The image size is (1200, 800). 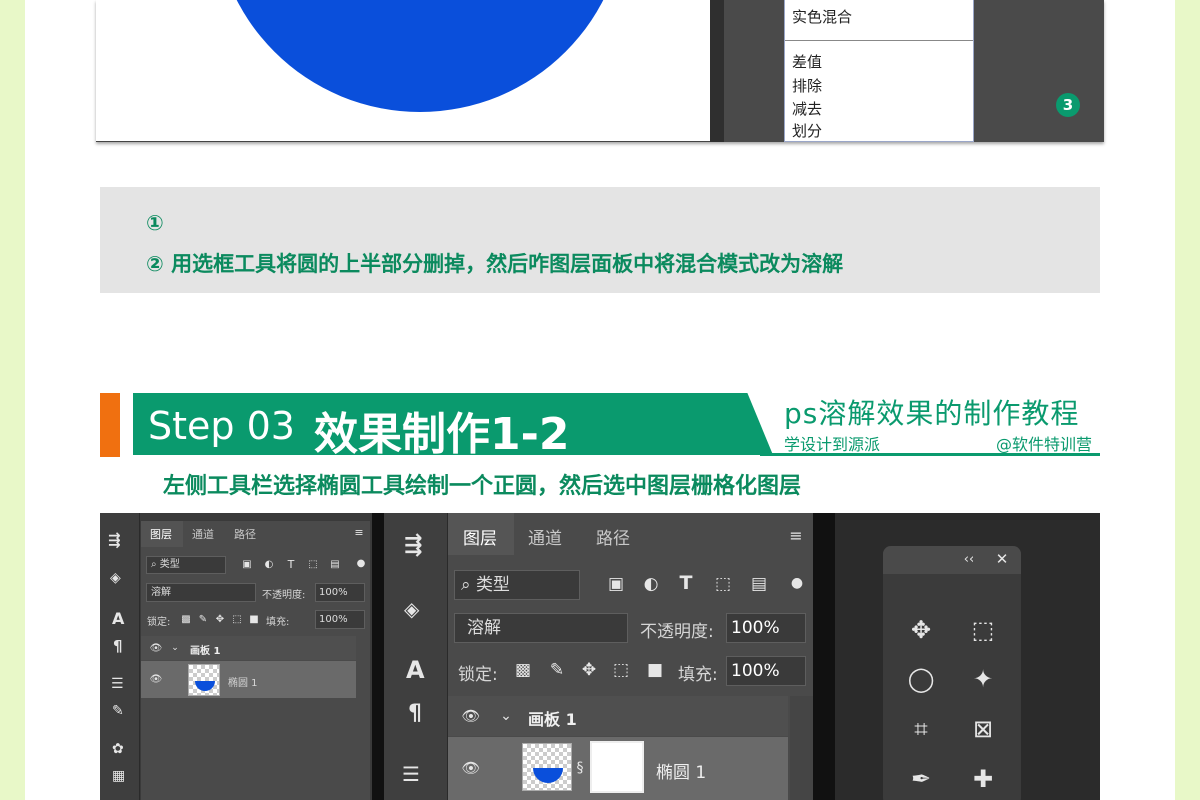 What do you see at coordinates (755, 671) in the screenshot?
I see `fill-value: 100%` at bounding box center [755, 671].